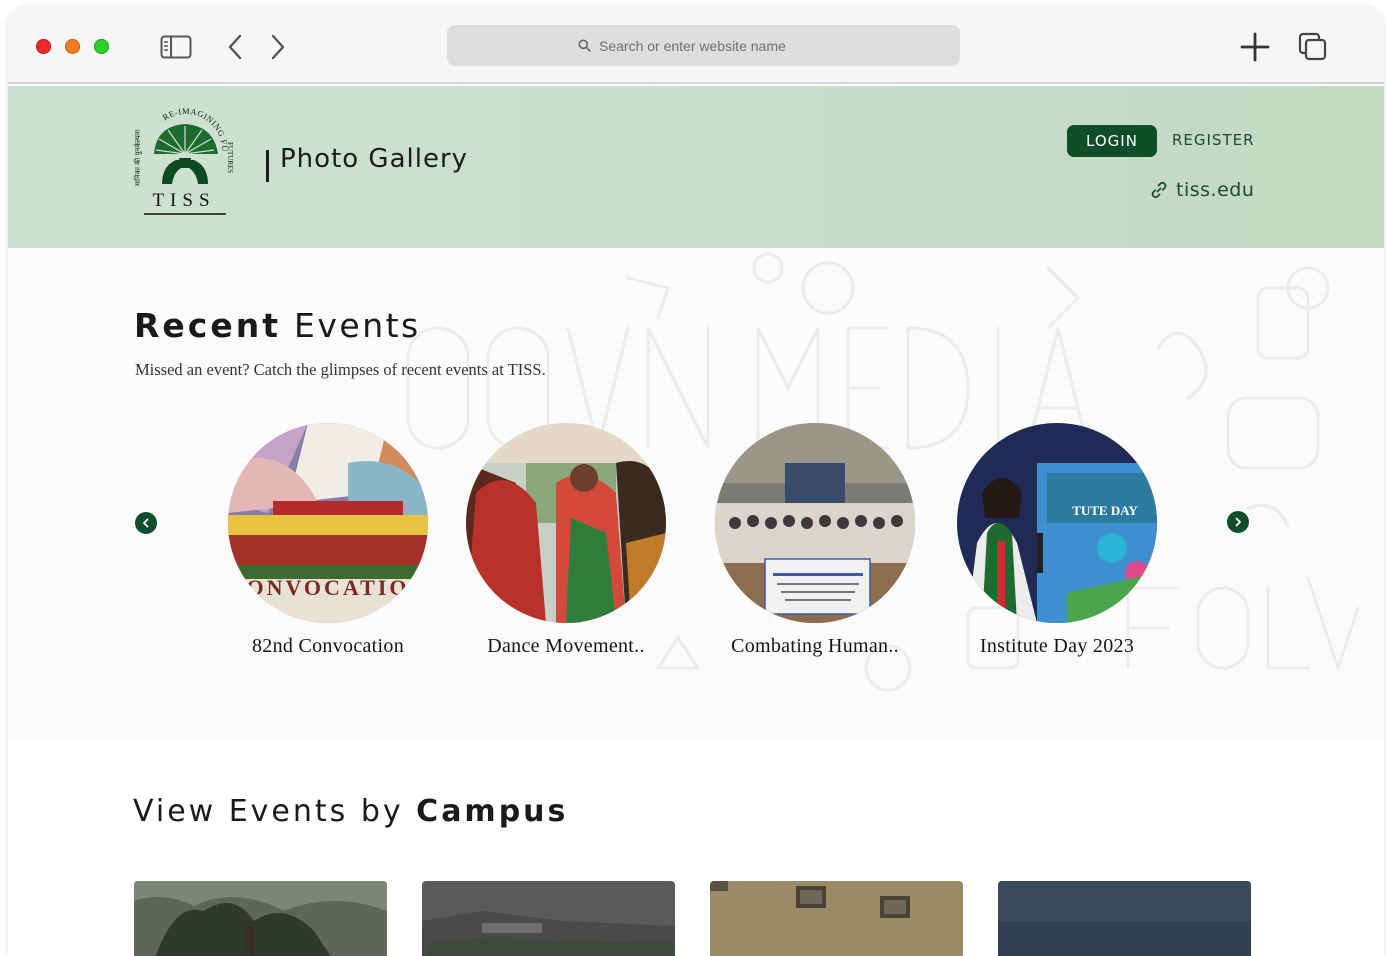  I want to click on event-card: Dance Movement.., so click(566, 540).